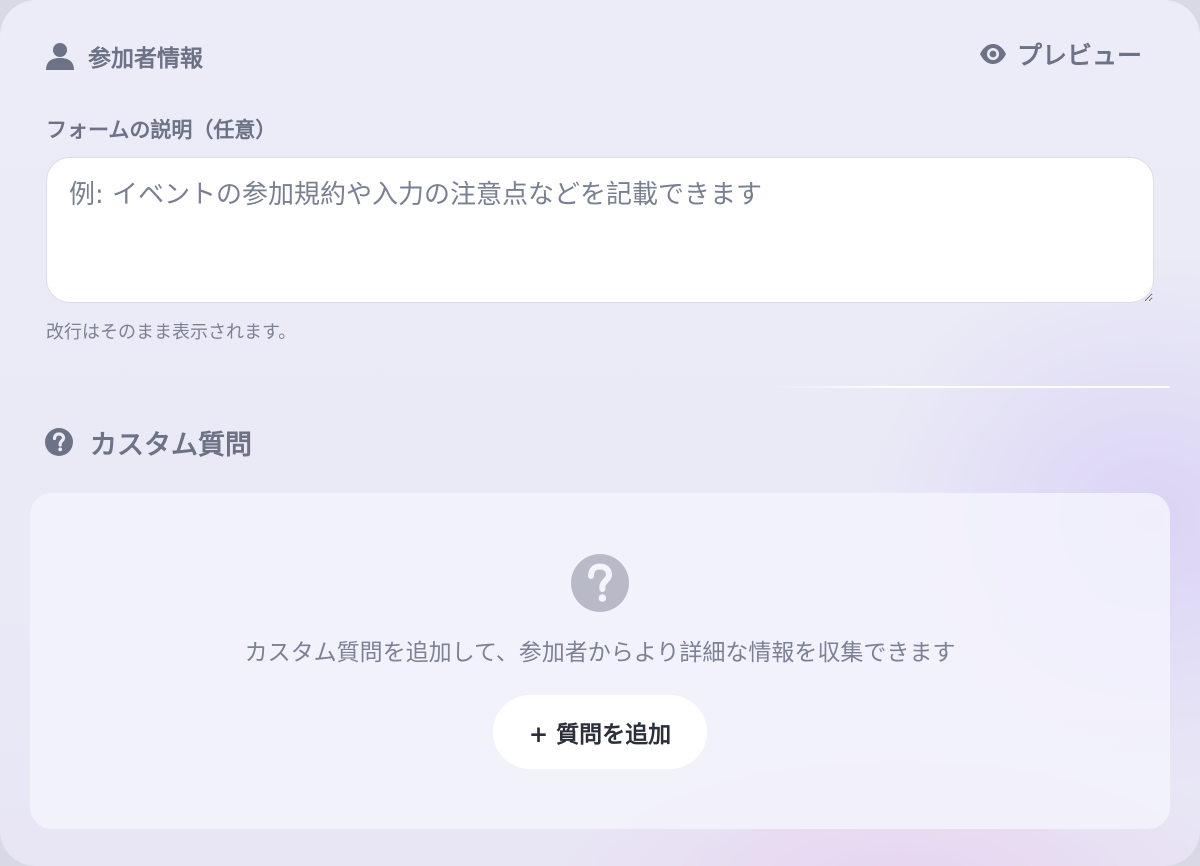 The height and width of the screenshot is (866, 1200). Describe the element at coordinates (1079, 55) in the screenshot. I see `preview-label: プレビュー` at that location.